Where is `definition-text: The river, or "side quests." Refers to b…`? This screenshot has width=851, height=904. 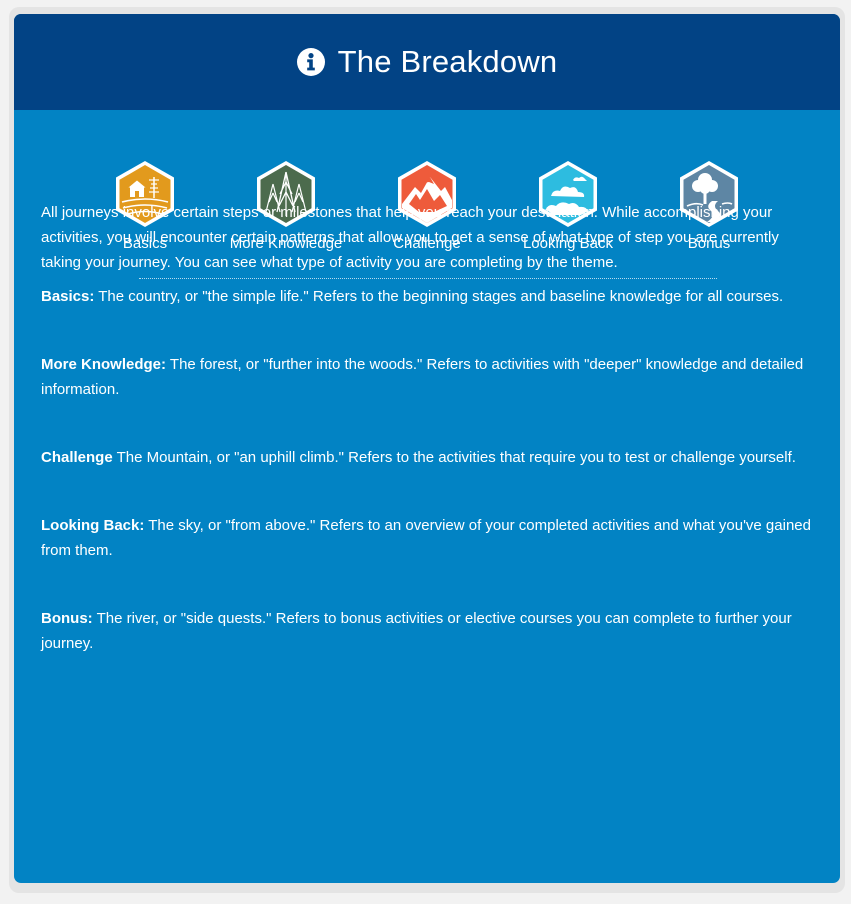 definition-text: The river, or "side quests." Refers to b… is located at coordinates (416, 631).